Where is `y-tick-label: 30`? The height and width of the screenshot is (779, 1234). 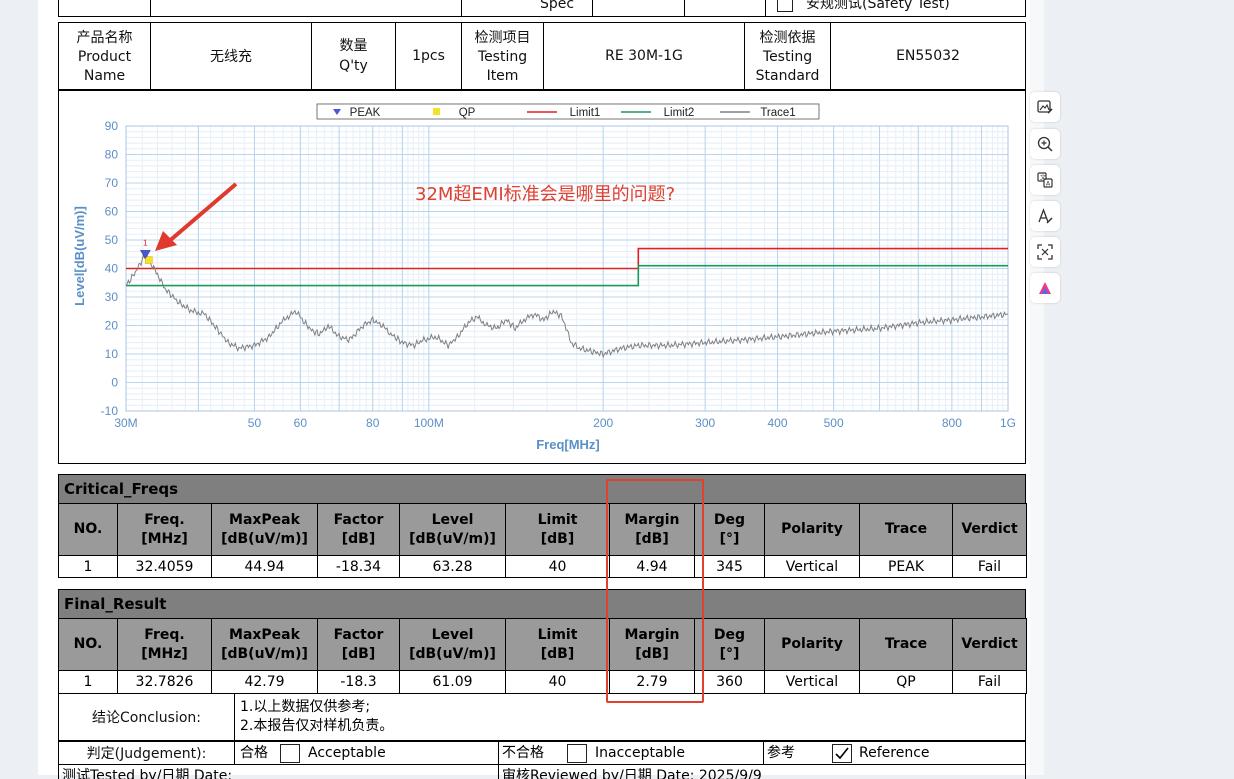
y-tick-label: 30 is located at coordinates (112, 297).